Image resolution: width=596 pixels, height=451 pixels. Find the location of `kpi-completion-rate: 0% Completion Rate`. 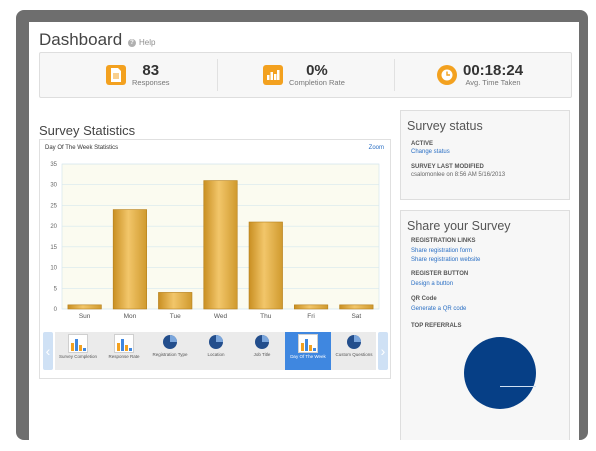

kpi-completion-rate: 0% Completion Rate is located at coordinates (304, 75).